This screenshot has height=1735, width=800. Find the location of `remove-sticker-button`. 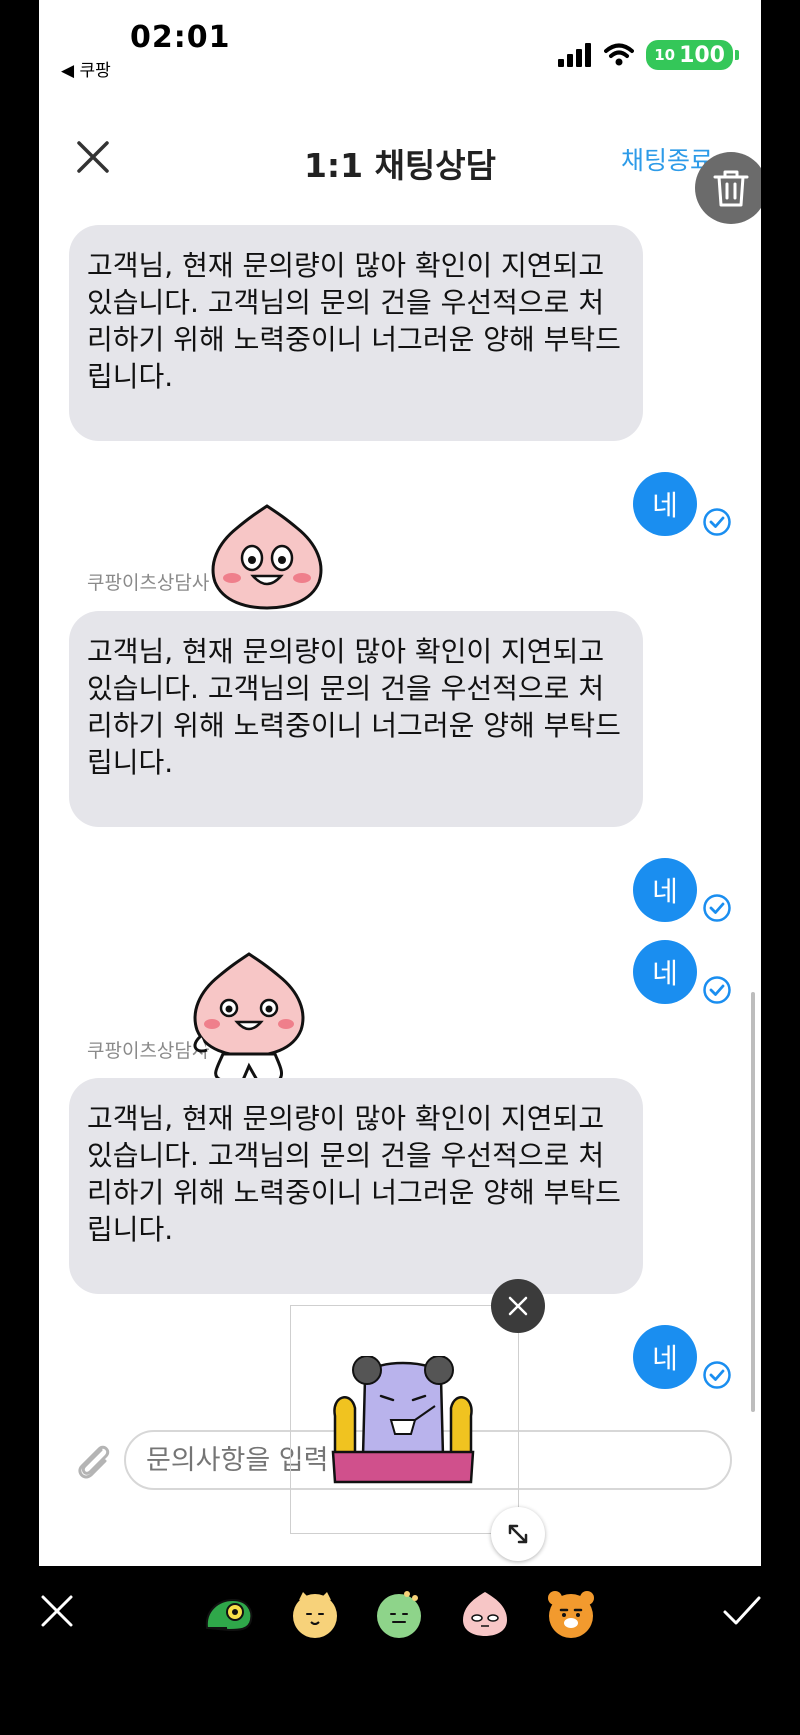

remove-sticker-button is located at coordinates (518, 1306).